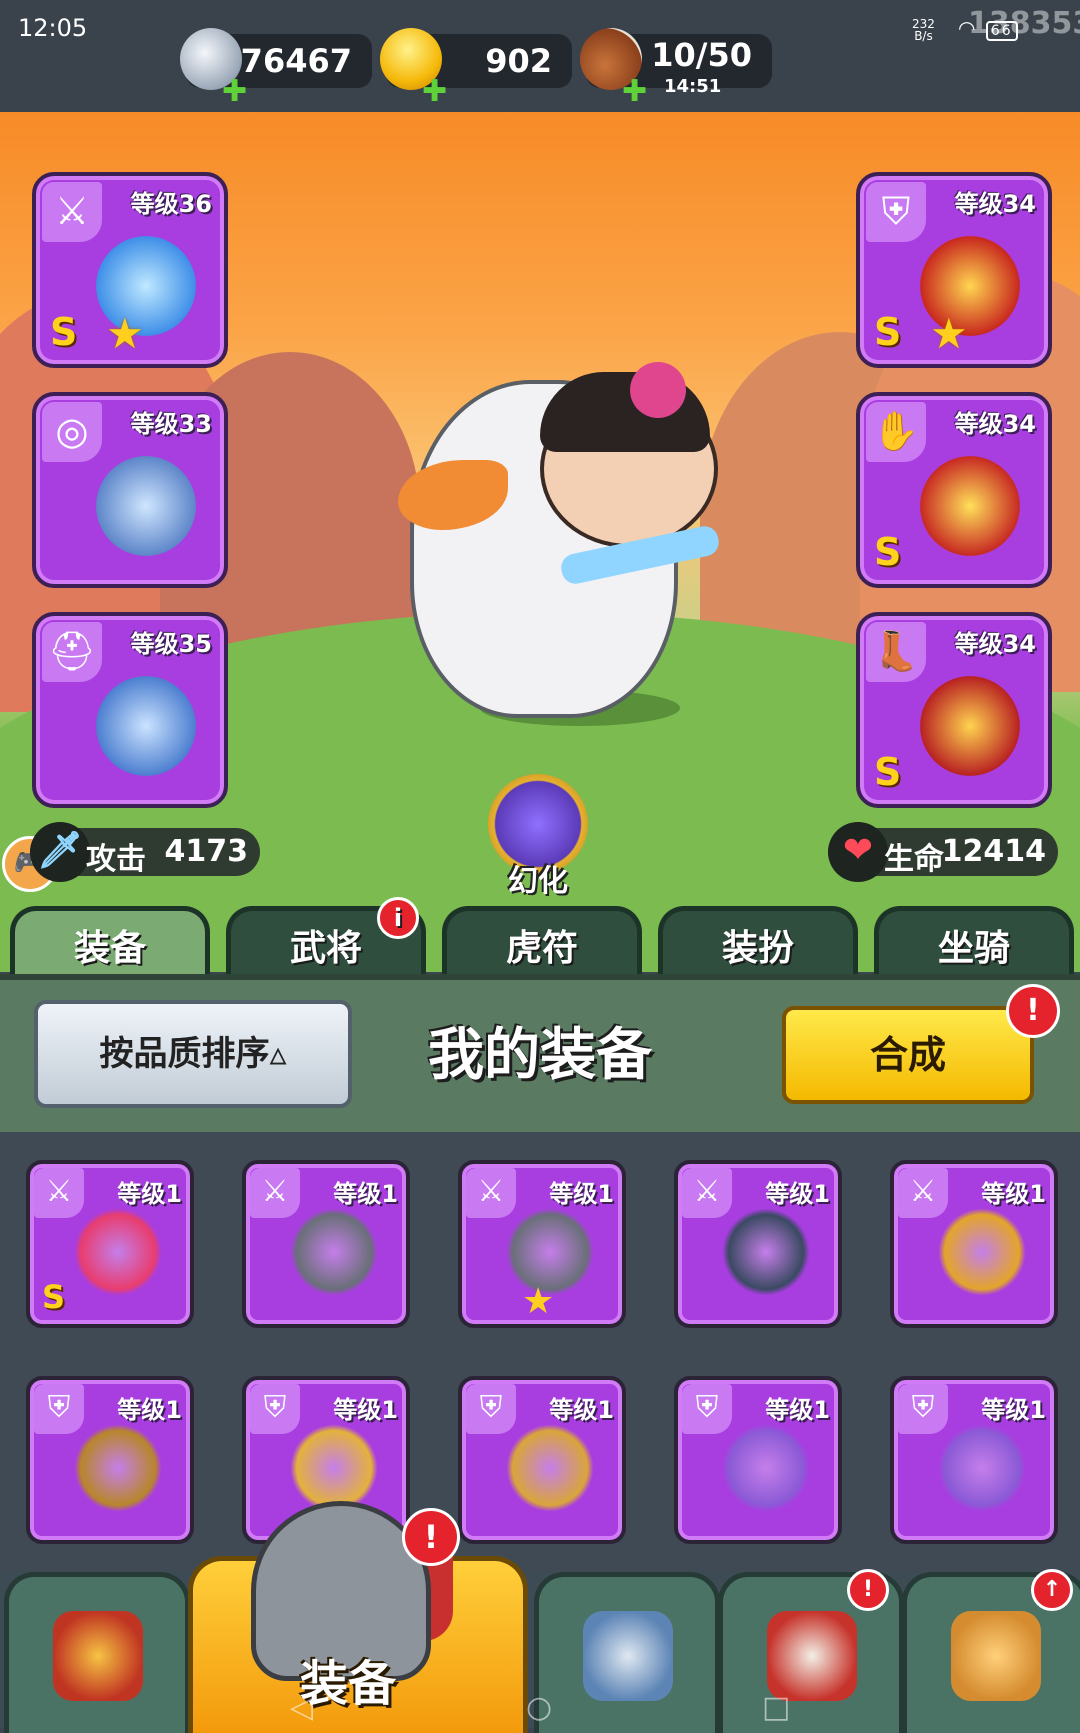  I want to click on tab-tiger-tally: 虎符, so click(542, 944).